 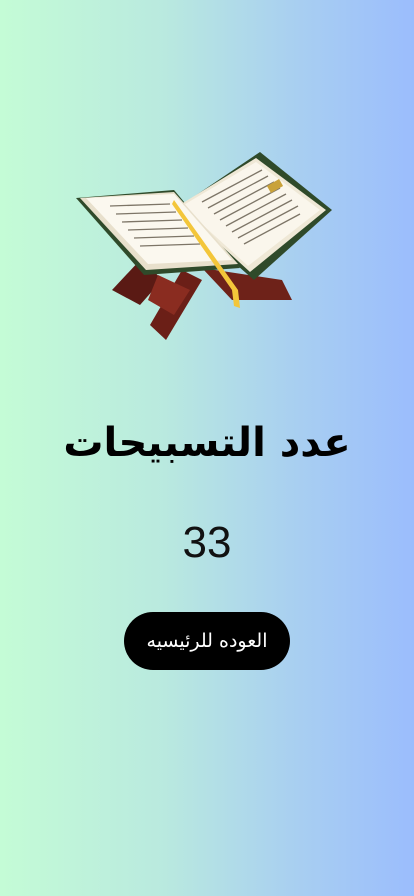 I want to click on quran-illustration, so click(x=204, y=246).